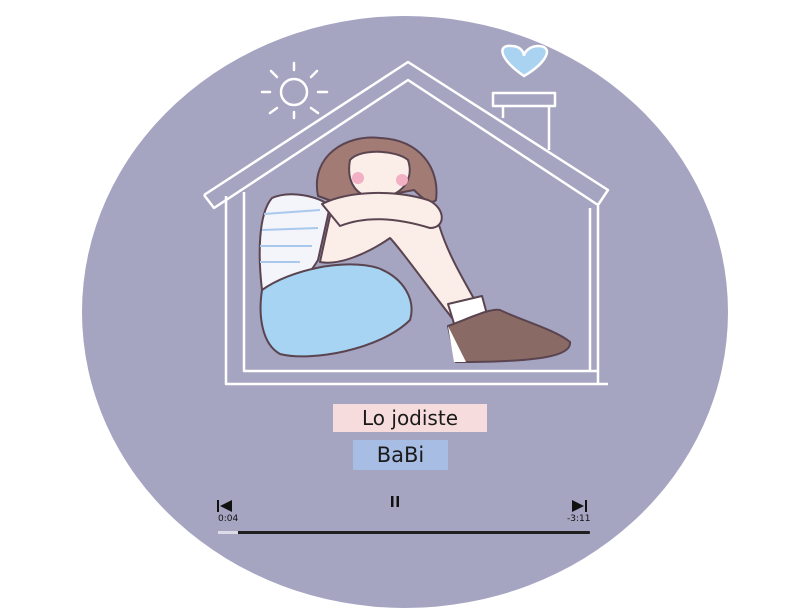 The image size is (792, 612). I want to click on remaining-time: -3:11, so click(579, 519).